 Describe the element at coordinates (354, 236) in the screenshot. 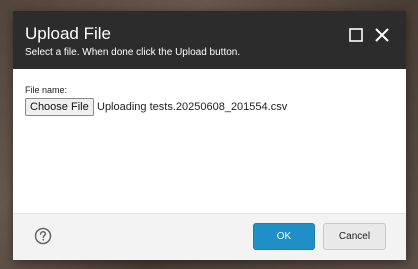

I see `cancel-button: Cancel` at that location.